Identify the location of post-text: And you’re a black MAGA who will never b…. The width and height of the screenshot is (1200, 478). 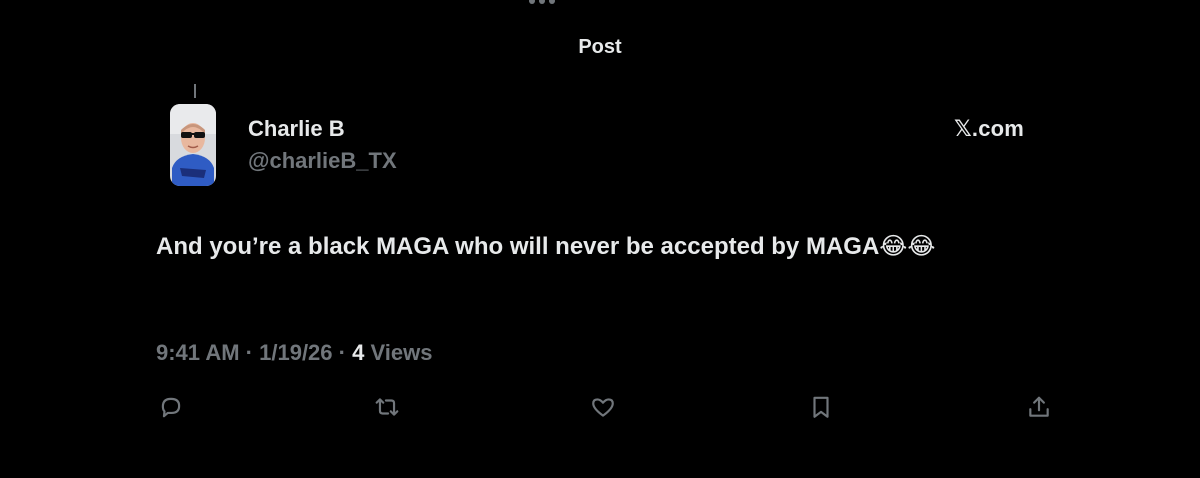
(546, 246).